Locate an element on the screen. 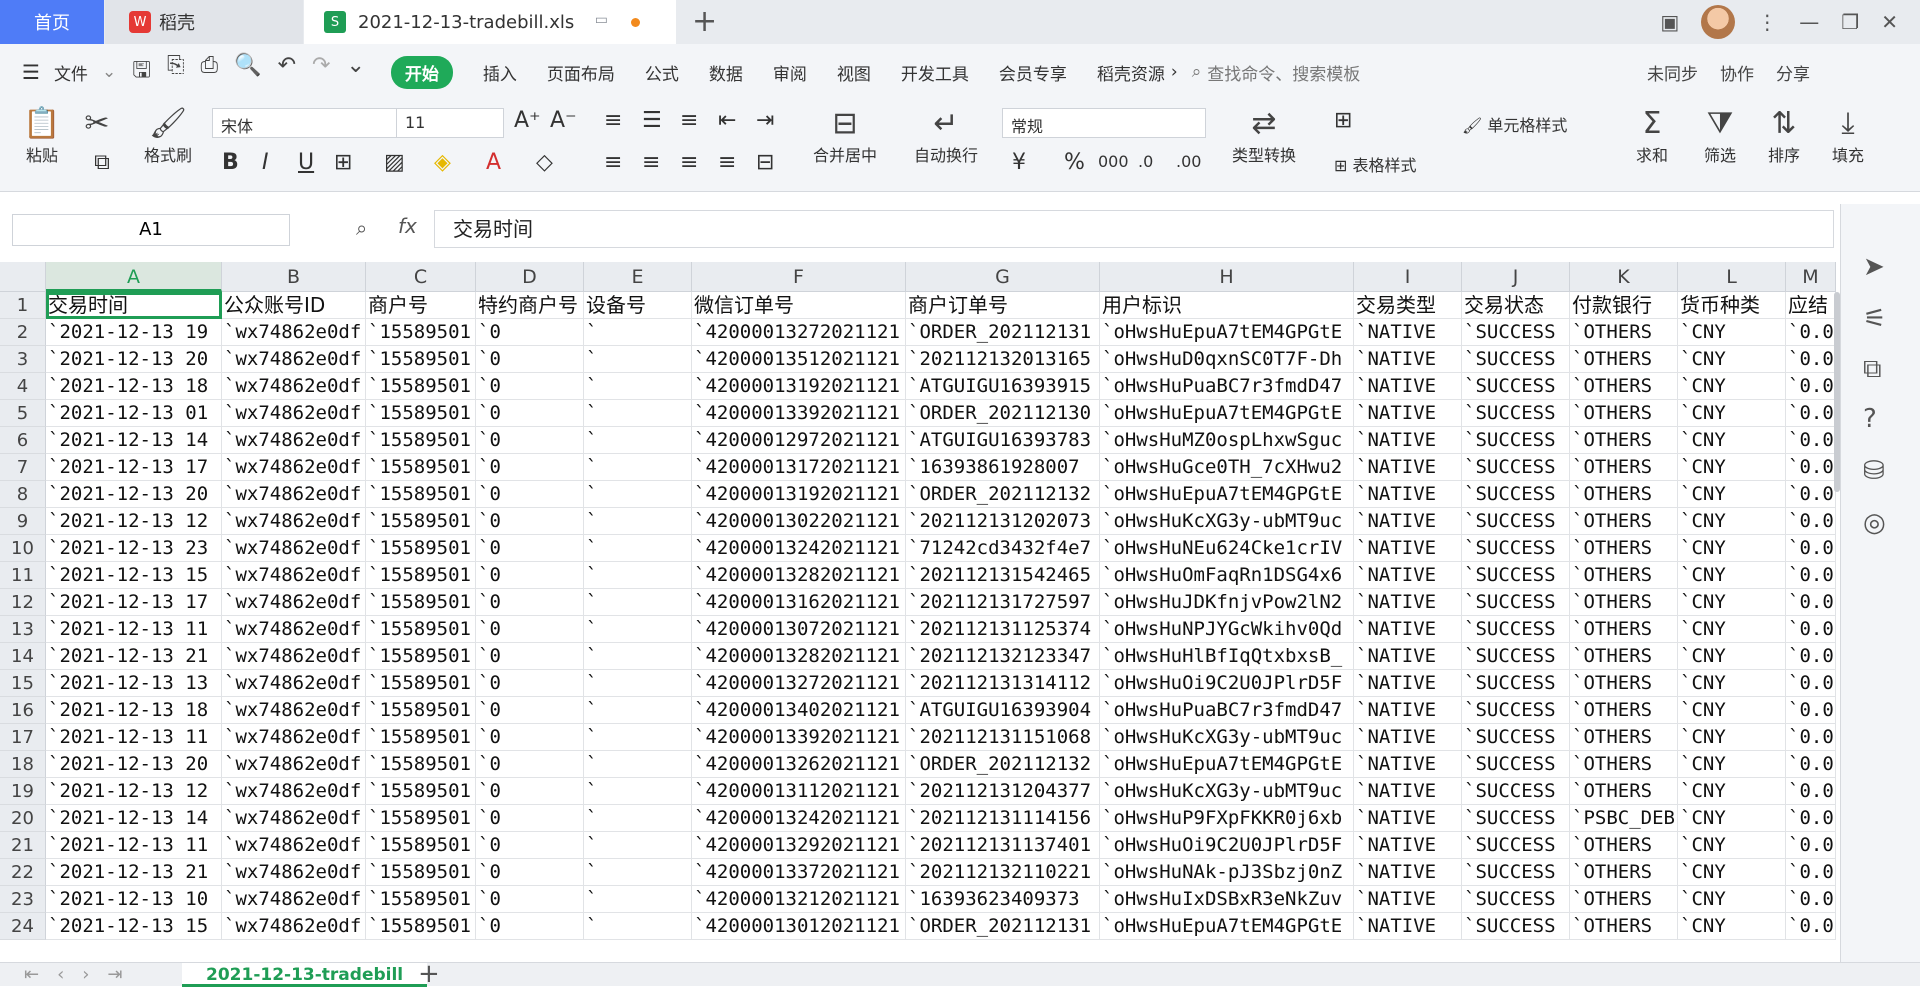 This screenshot has height=989, width=1920. header-cell: 应结 is located at coordinates (1811, 305).